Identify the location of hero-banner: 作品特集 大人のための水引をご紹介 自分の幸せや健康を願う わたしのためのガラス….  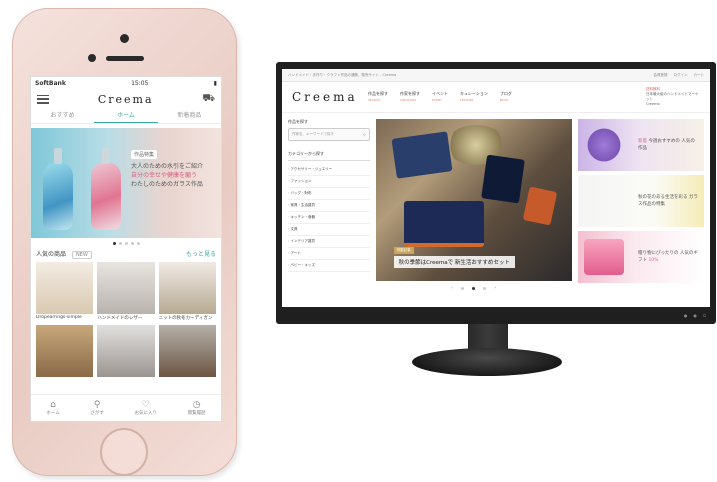
(126, 183).